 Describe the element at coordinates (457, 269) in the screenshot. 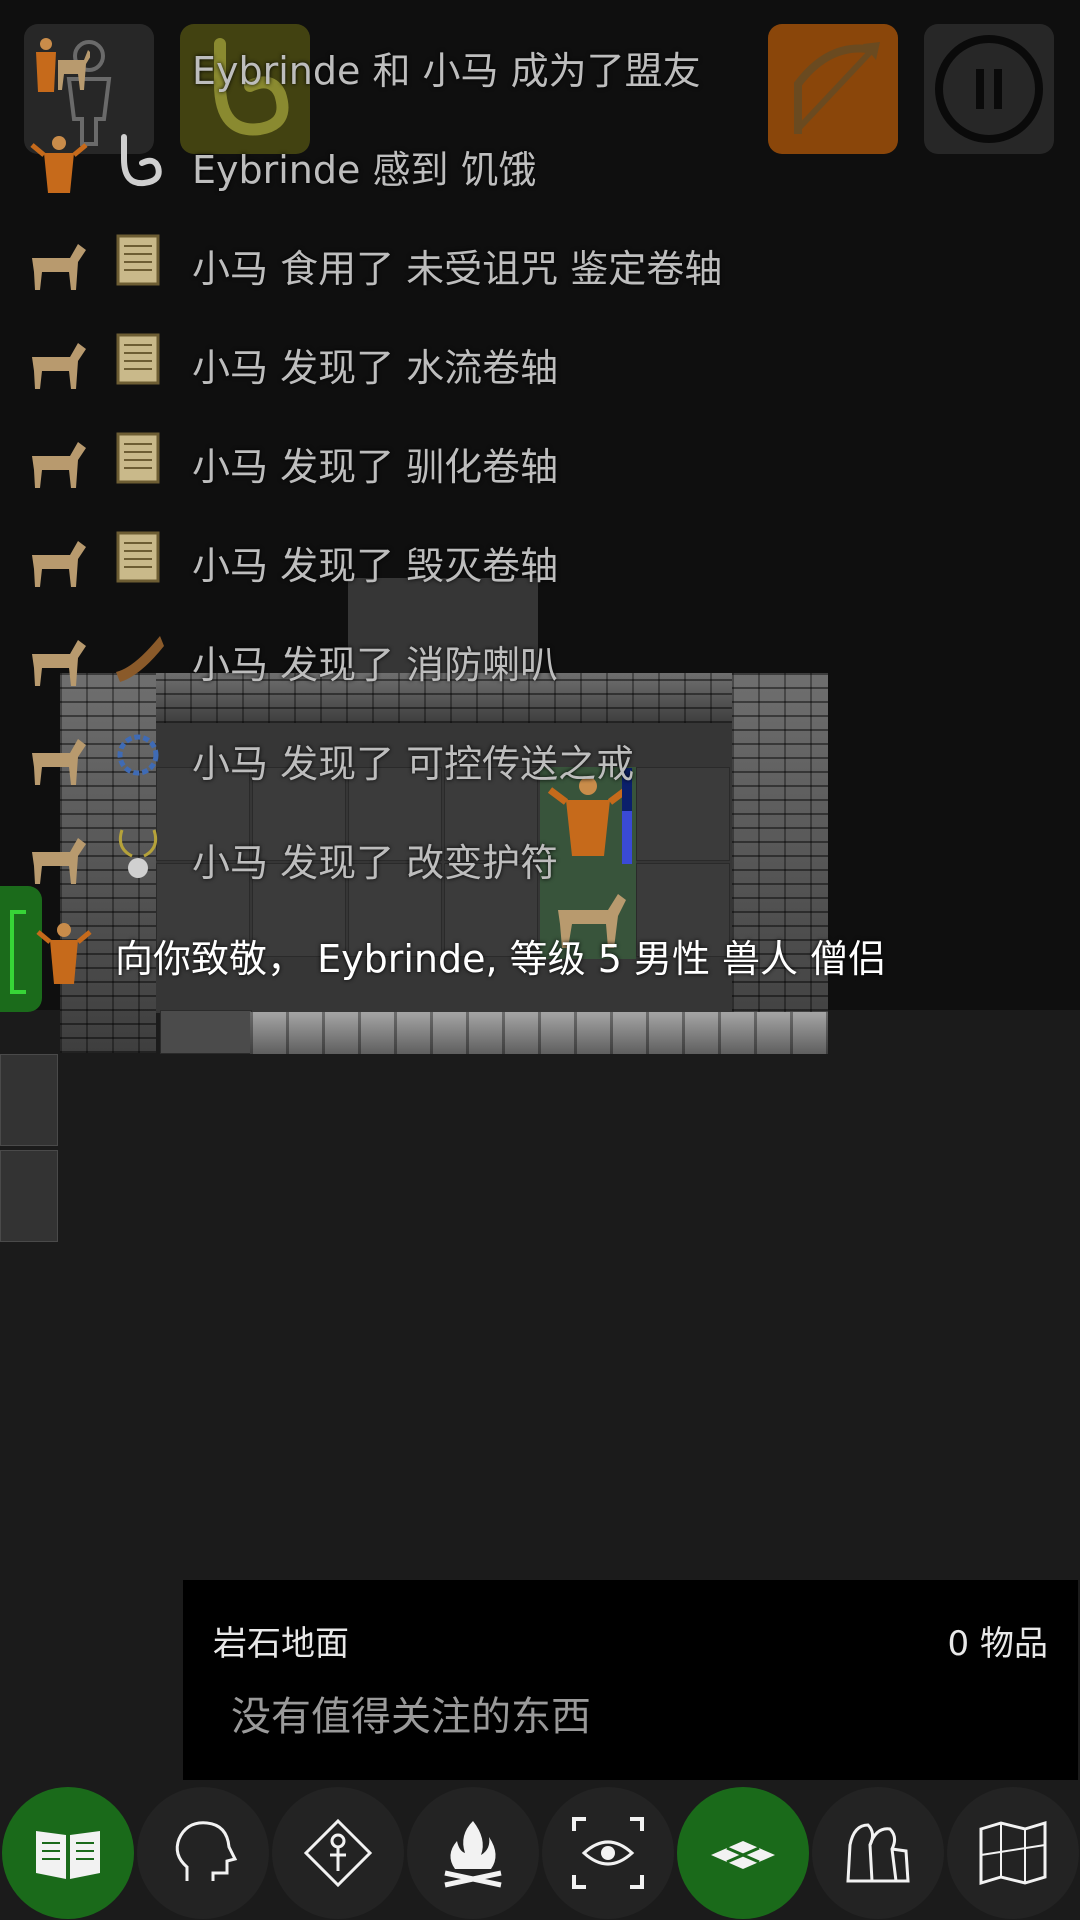

I see `log-message-text: 小马 食用了 未受诅咒 鉴定卷轴` at that location.